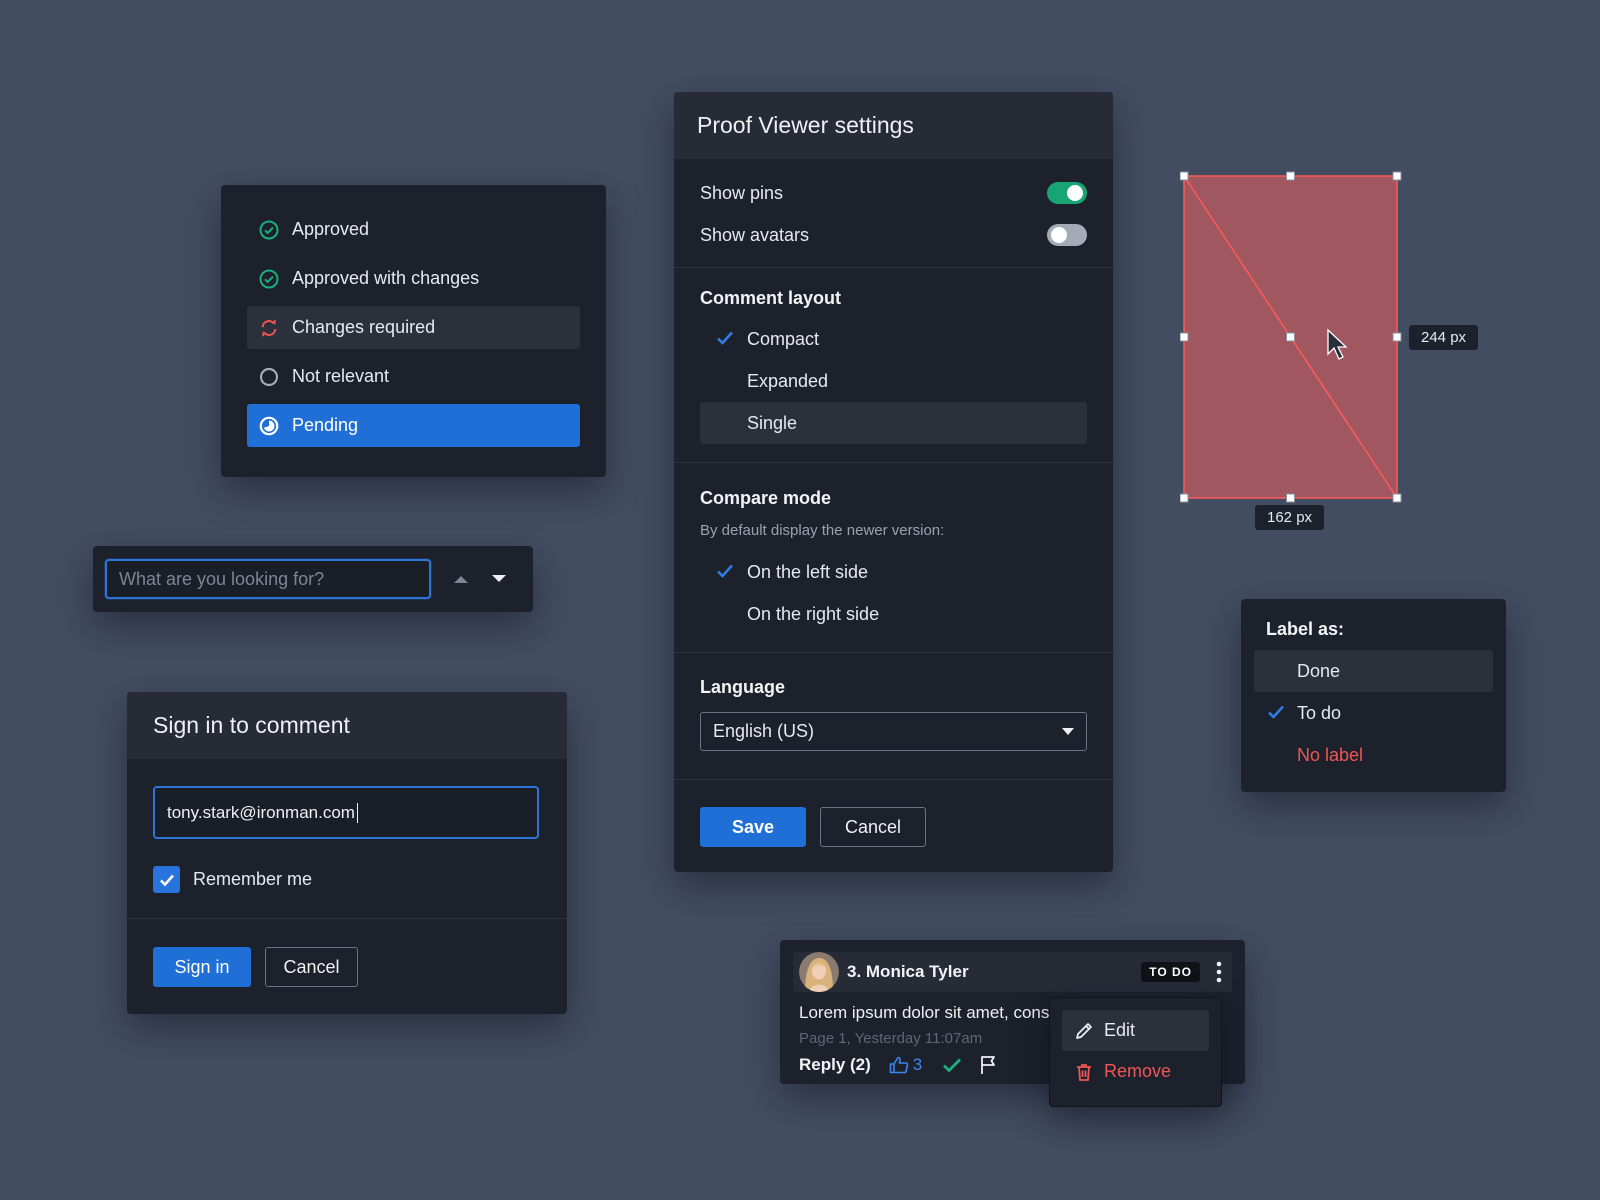 This screenshot has width=1600, height=1200. I want to click on label-menu: Label as: Done To do No label, so click(1373, 695).